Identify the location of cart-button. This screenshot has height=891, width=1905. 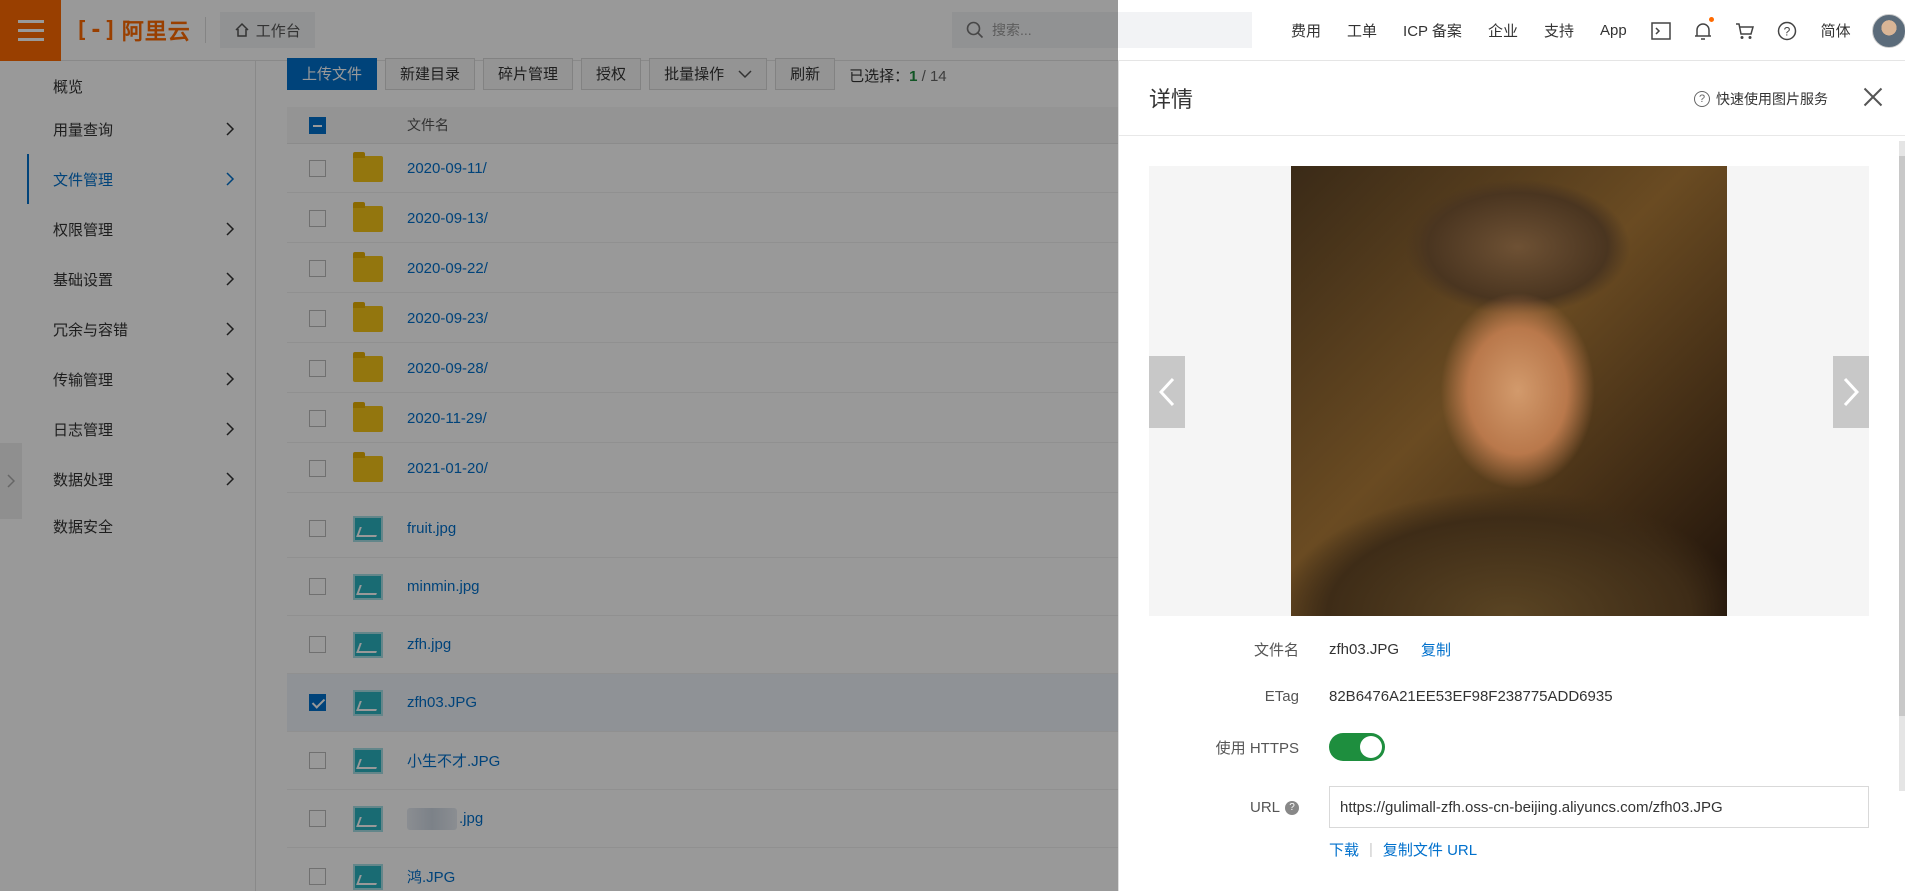
(1745, 31).